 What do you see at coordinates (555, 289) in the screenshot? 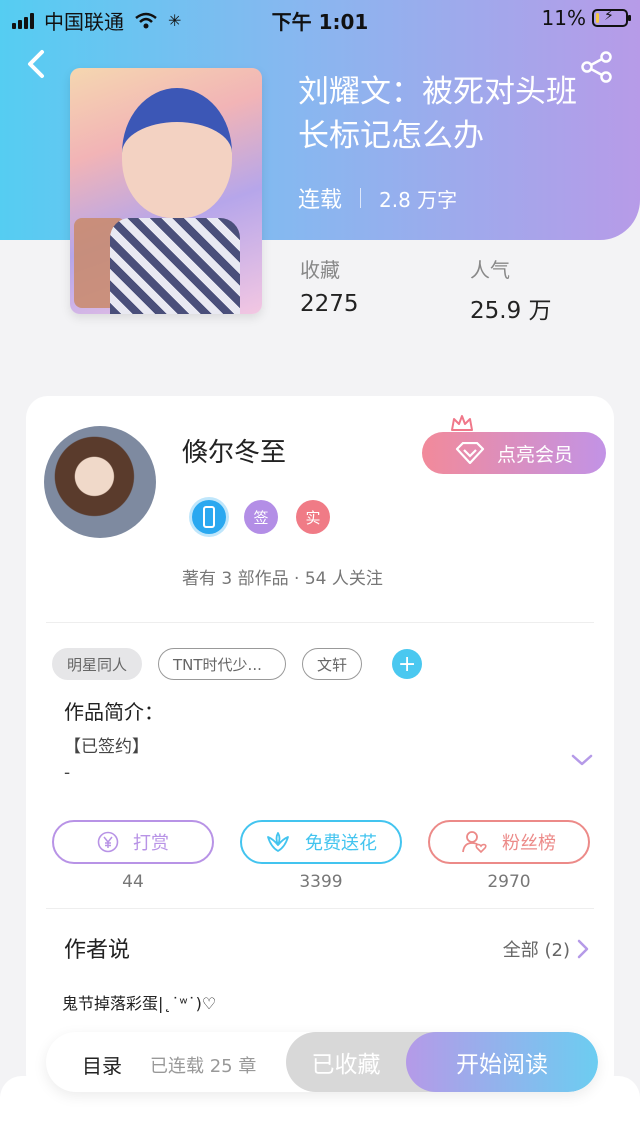
I see `popularity-stat: 人气 25.9 万` at bounding box center [555, 289].